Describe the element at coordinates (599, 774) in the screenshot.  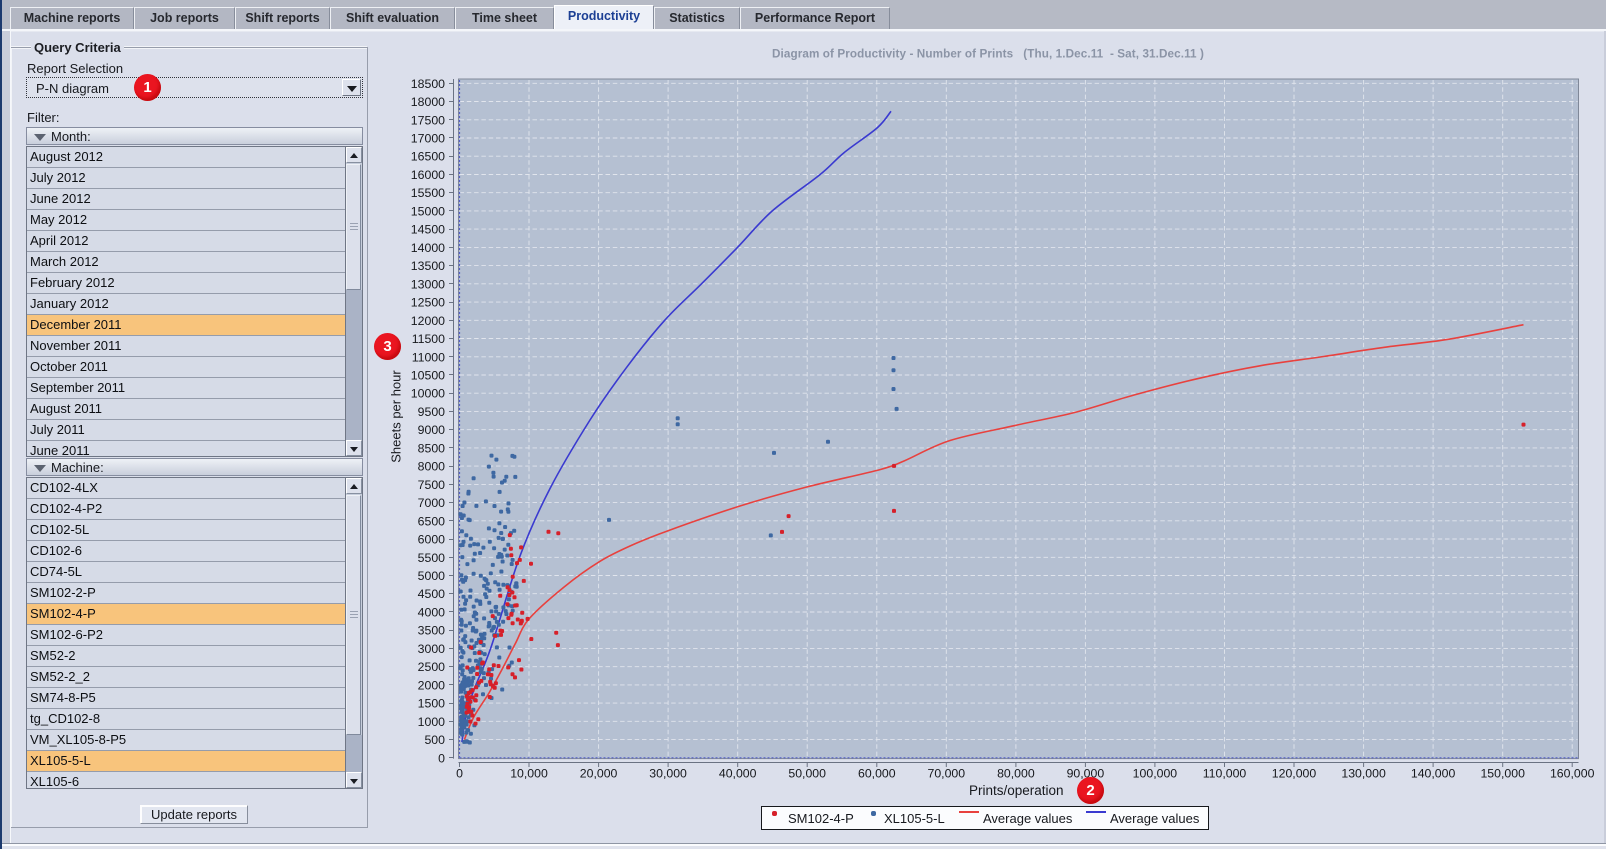
I see `svg-text: 20,000` at that location.